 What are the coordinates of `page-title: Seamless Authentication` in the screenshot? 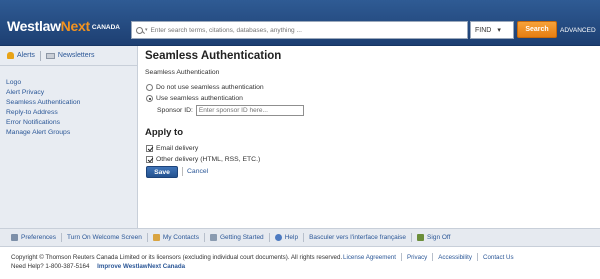 It's located at (213, 56).